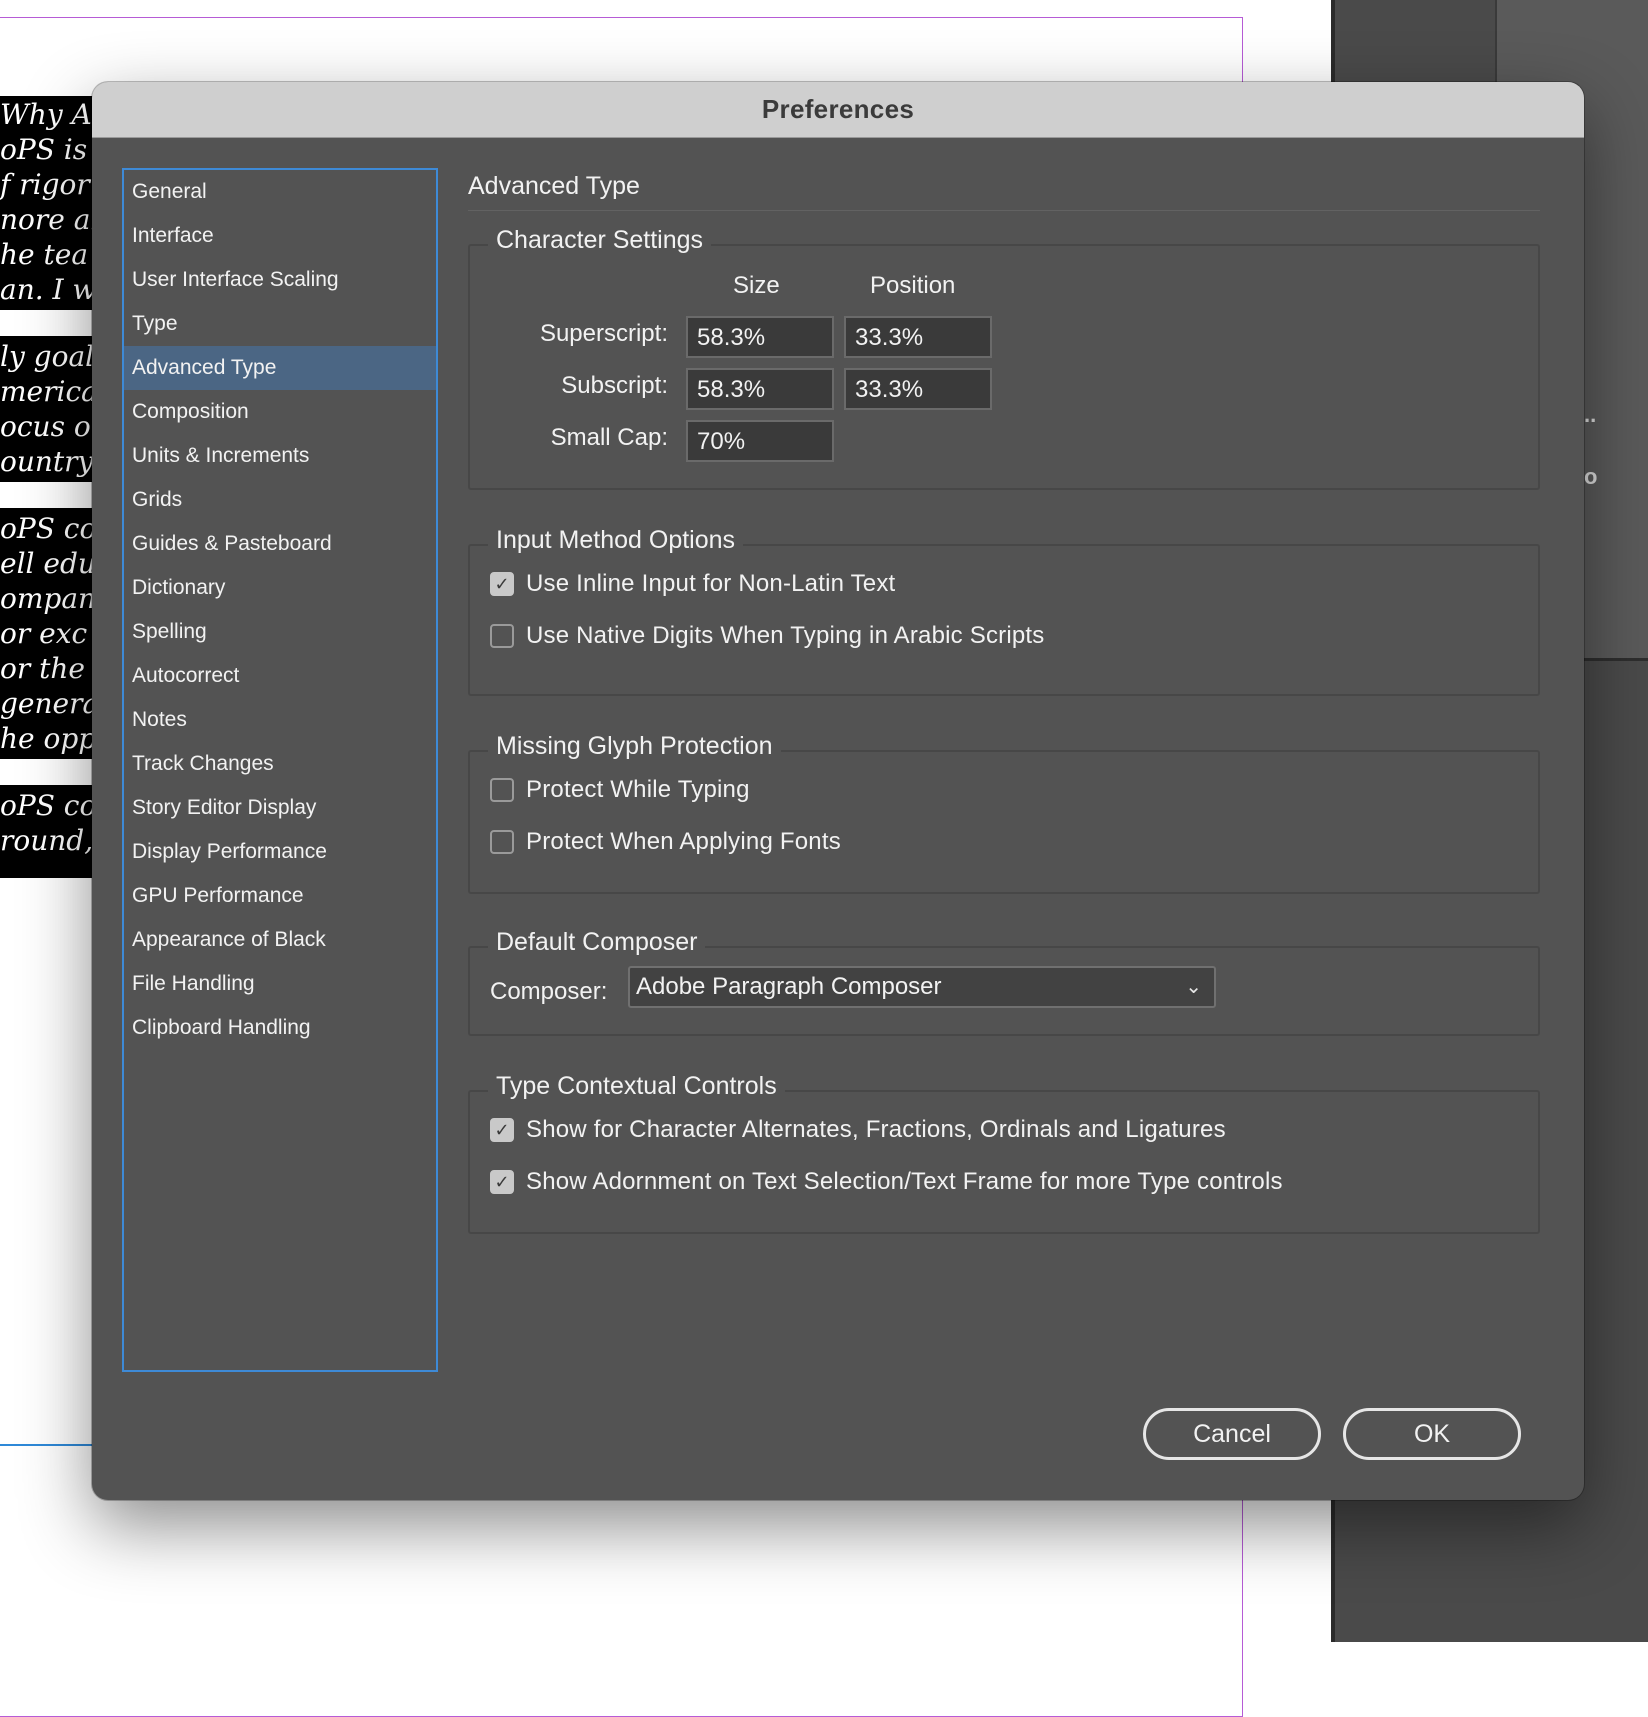  What do you see at coordinates (45, 184) in the screenshot?
I see `document-text-line: f rigor` at bounding box center [45, 184].